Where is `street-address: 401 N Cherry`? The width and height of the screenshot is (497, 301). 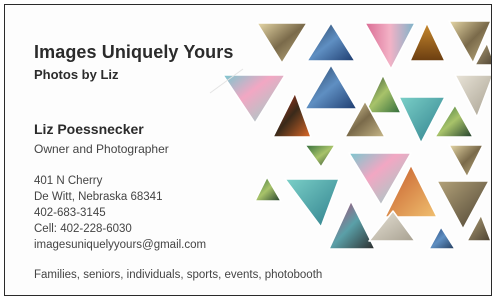
street-address: 401 N Cherry is located at coordinates (68, 181).